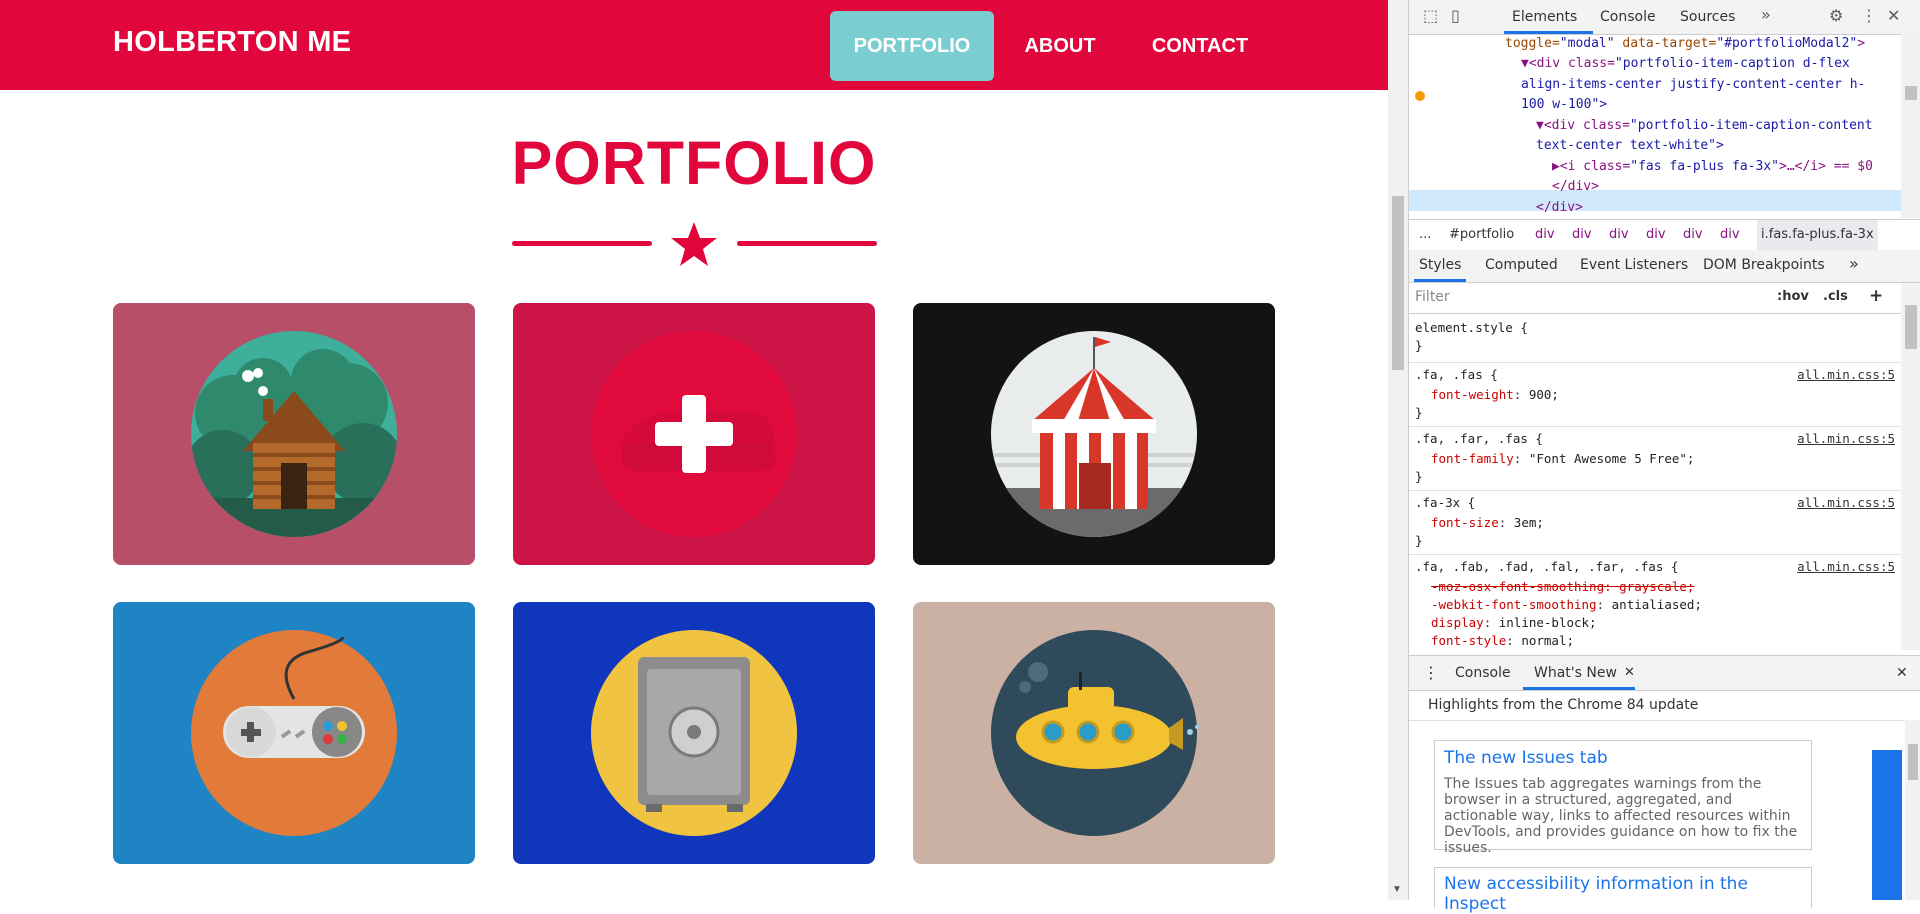 The width and height of the screenshot is (1920, 914). What do you see at coordinates (1655, 298) in the screenshot?
I see `styles-filter-bar: Filter :hov .cls +` at bounding box center [1655, 298].